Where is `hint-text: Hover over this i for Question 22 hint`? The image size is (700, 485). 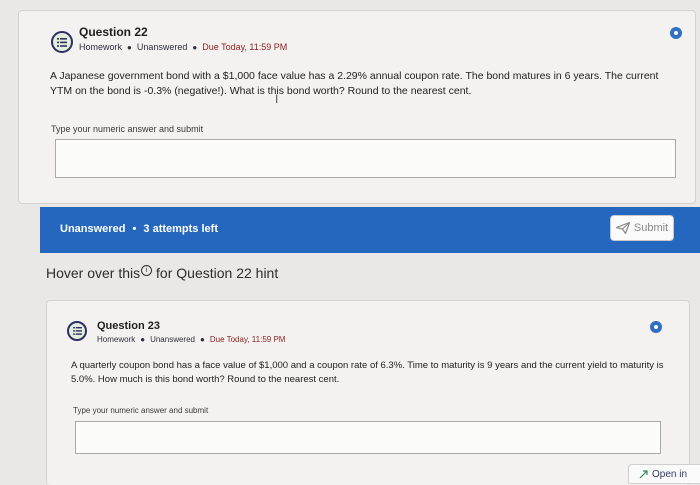
hint-text: Hover over this i for Question 22 hint is located at coordinates (162, 273).